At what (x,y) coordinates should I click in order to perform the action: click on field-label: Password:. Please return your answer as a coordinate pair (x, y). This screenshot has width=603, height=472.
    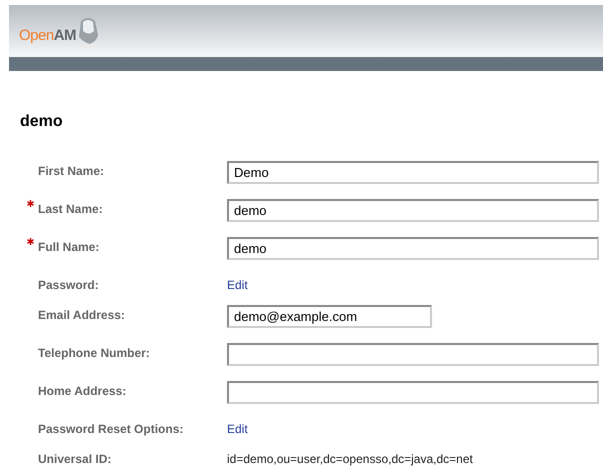
    Looking at the image, I should click on (68, 285).